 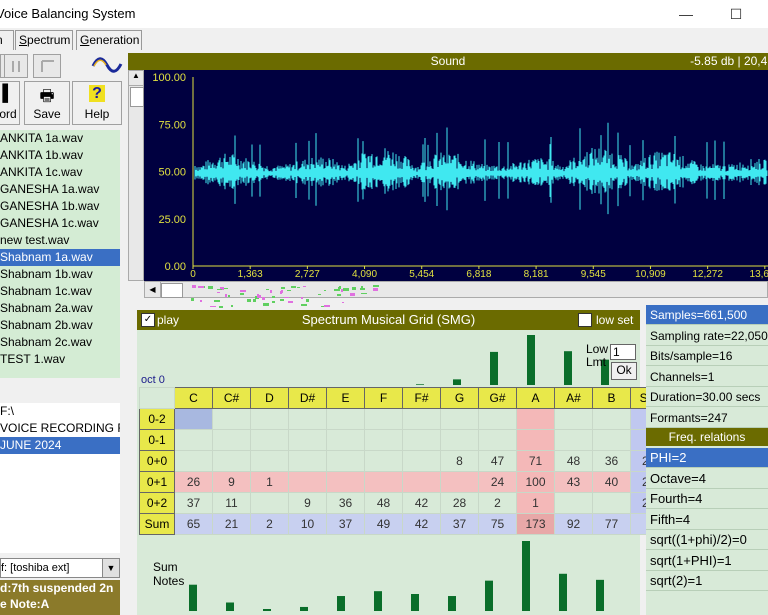 What do you see at coordinates (157, 419) in the screenshot?
I see `row-label: 0-2` at bounding box center [157, 419].